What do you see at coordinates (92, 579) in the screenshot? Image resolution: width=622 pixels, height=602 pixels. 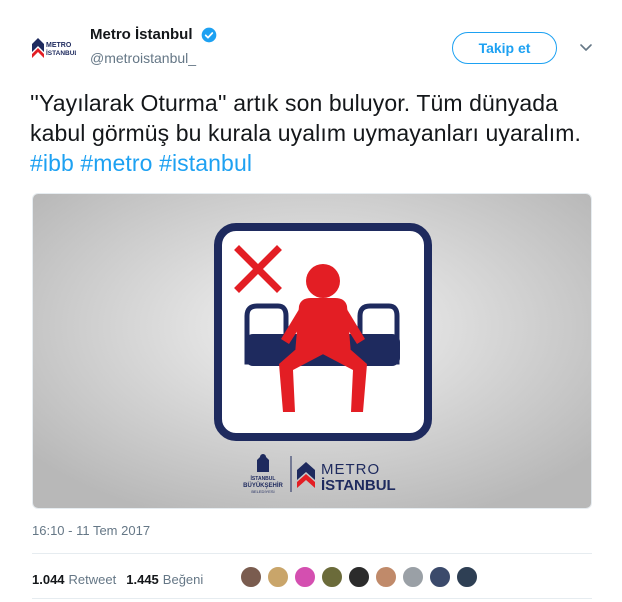 I see `retweet-label: Retweet` at bounding box center [92, 579].